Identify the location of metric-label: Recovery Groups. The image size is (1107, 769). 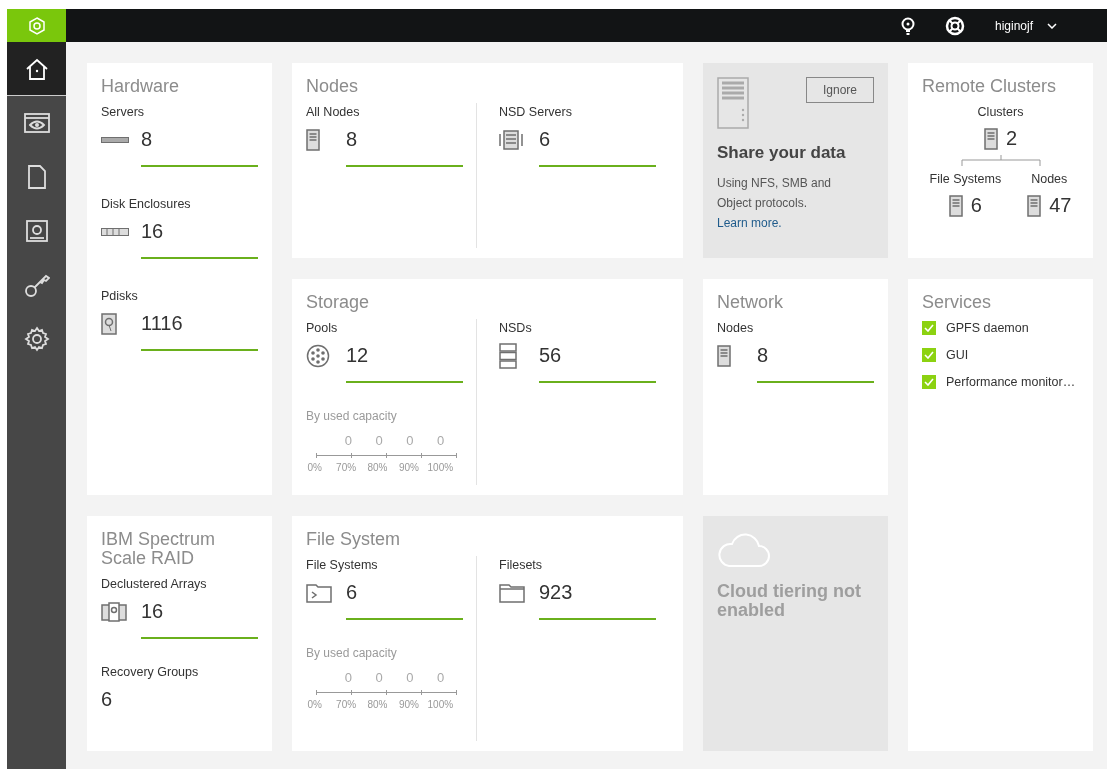
(150, 672).